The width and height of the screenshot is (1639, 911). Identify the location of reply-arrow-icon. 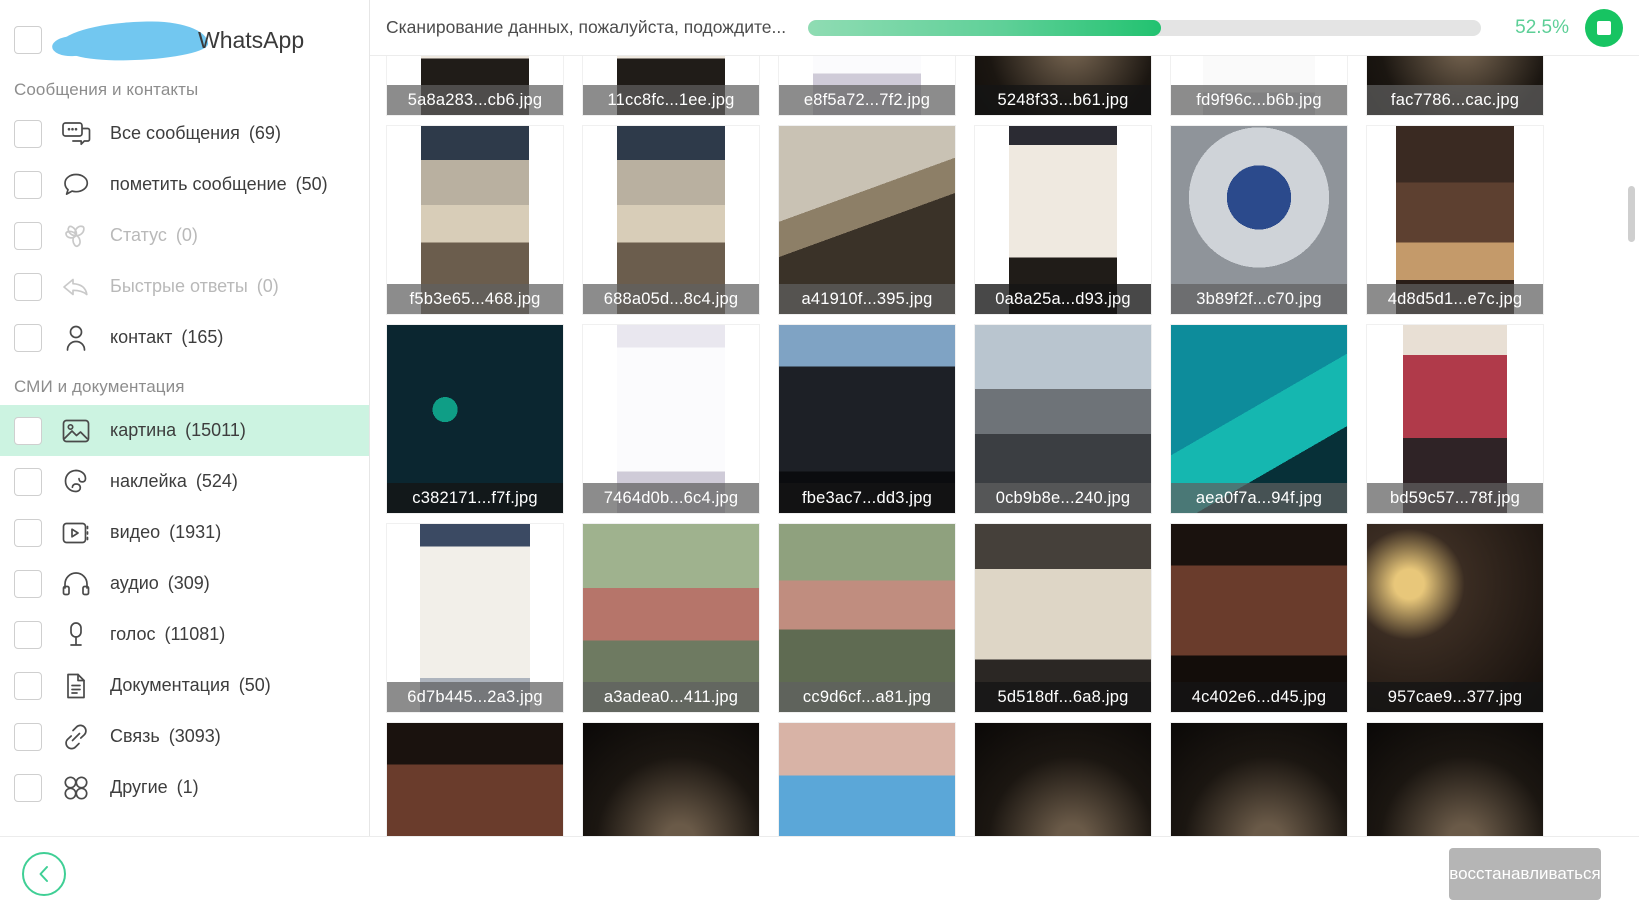
(76, 287).